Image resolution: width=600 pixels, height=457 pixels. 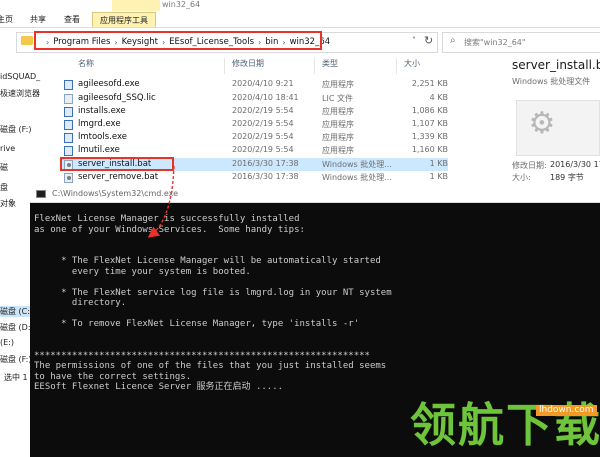 I want to click on preview-prop-label: 修改日期:, so click(x=529, y=165).